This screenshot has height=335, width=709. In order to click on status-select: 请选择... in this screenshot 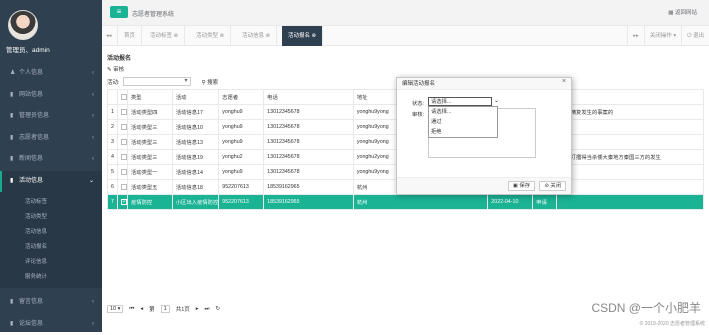, I will do `click(460, 101)`.